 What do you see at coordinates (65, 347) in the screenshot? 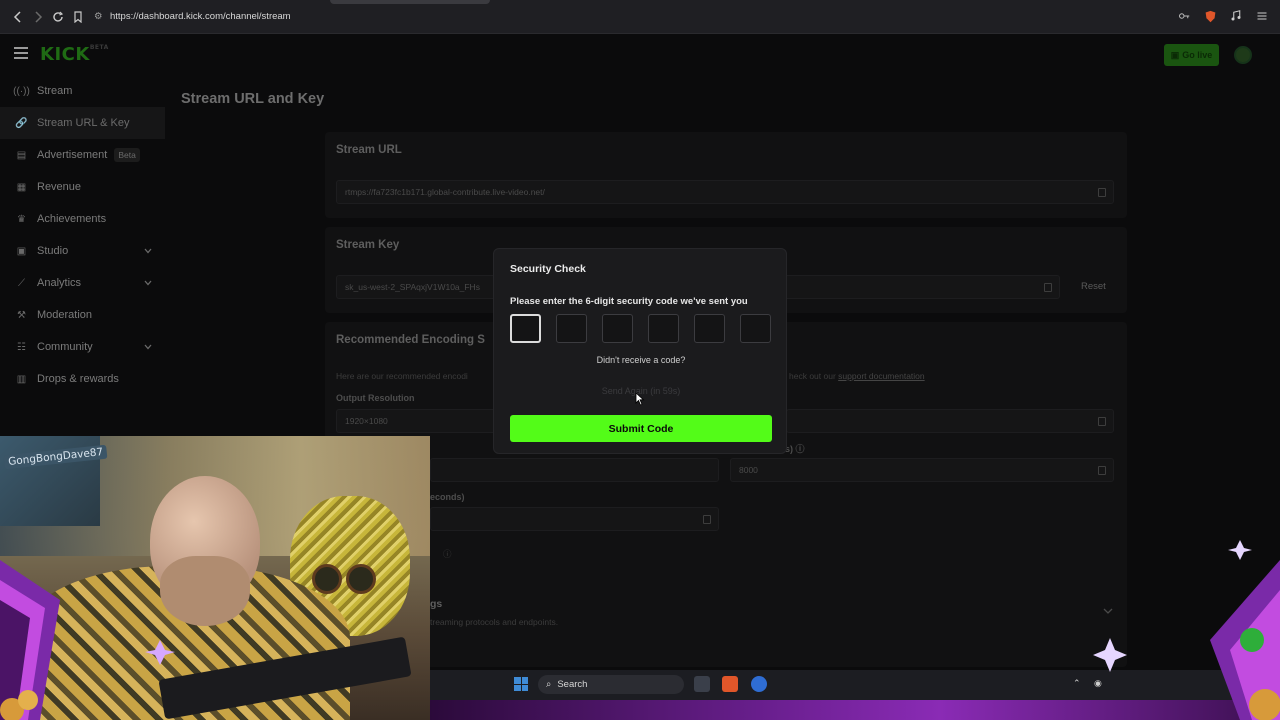
I see `sidebar-item-label: Community` at bounding box center [65, 347].